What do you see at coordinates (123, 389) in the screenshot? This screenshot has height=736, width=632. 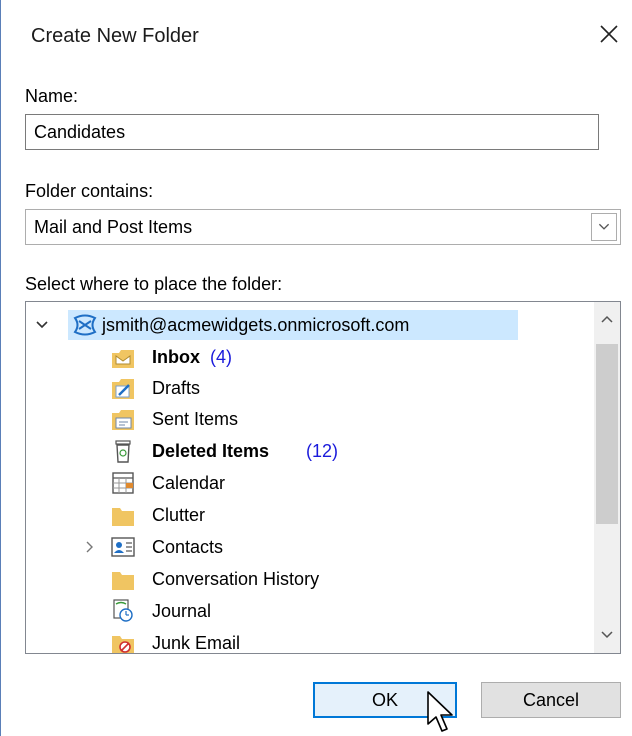 I see `drafts-icon` at bounding box center [123, 389].